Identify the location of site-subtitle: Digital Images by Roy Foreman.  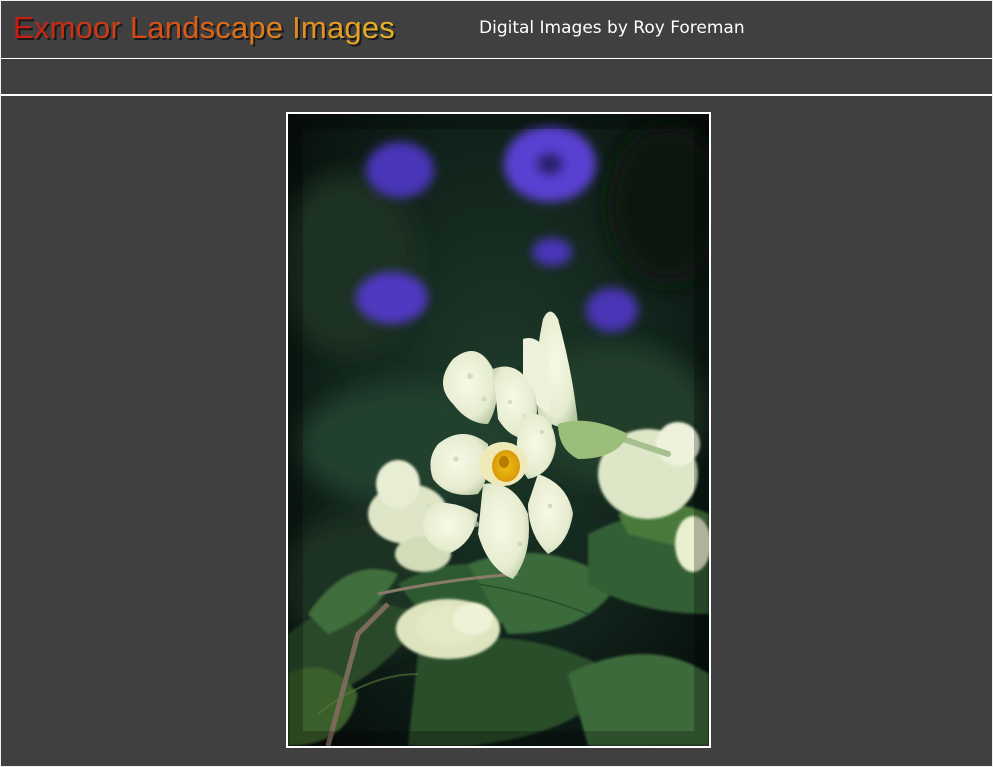
(612, 28).